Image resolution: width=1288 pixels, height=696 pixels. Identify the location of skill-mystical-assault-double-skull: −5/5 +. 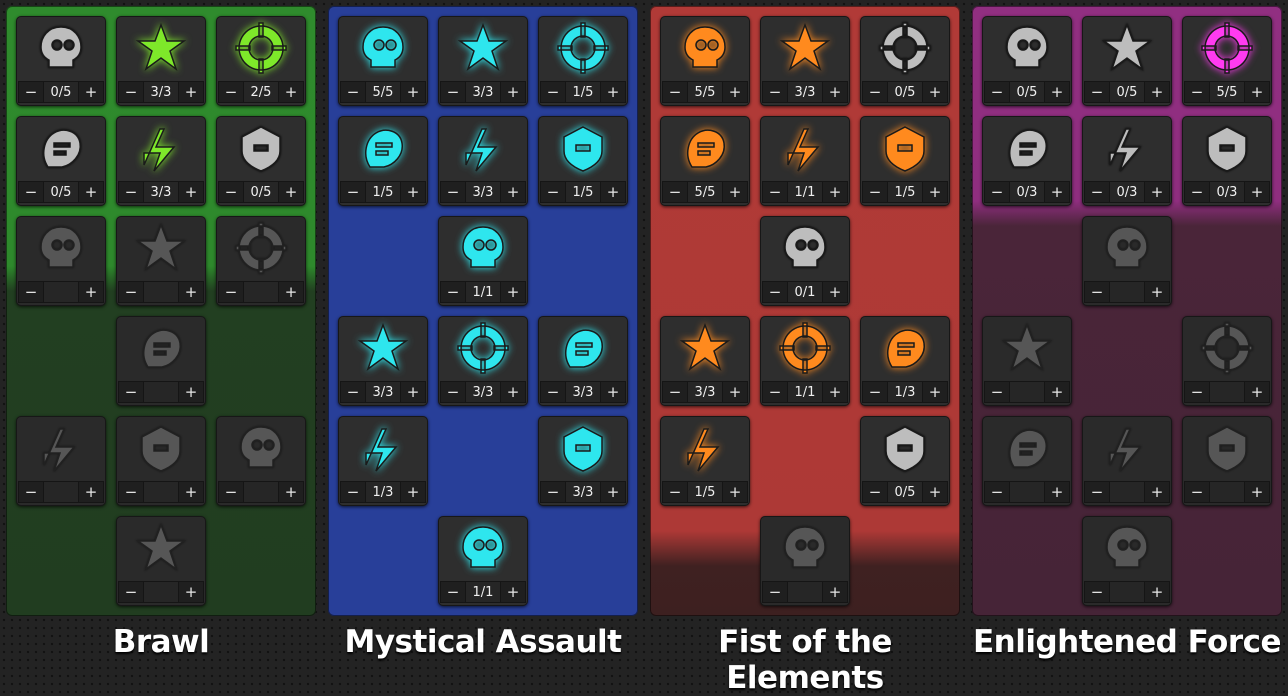
(383, 61).